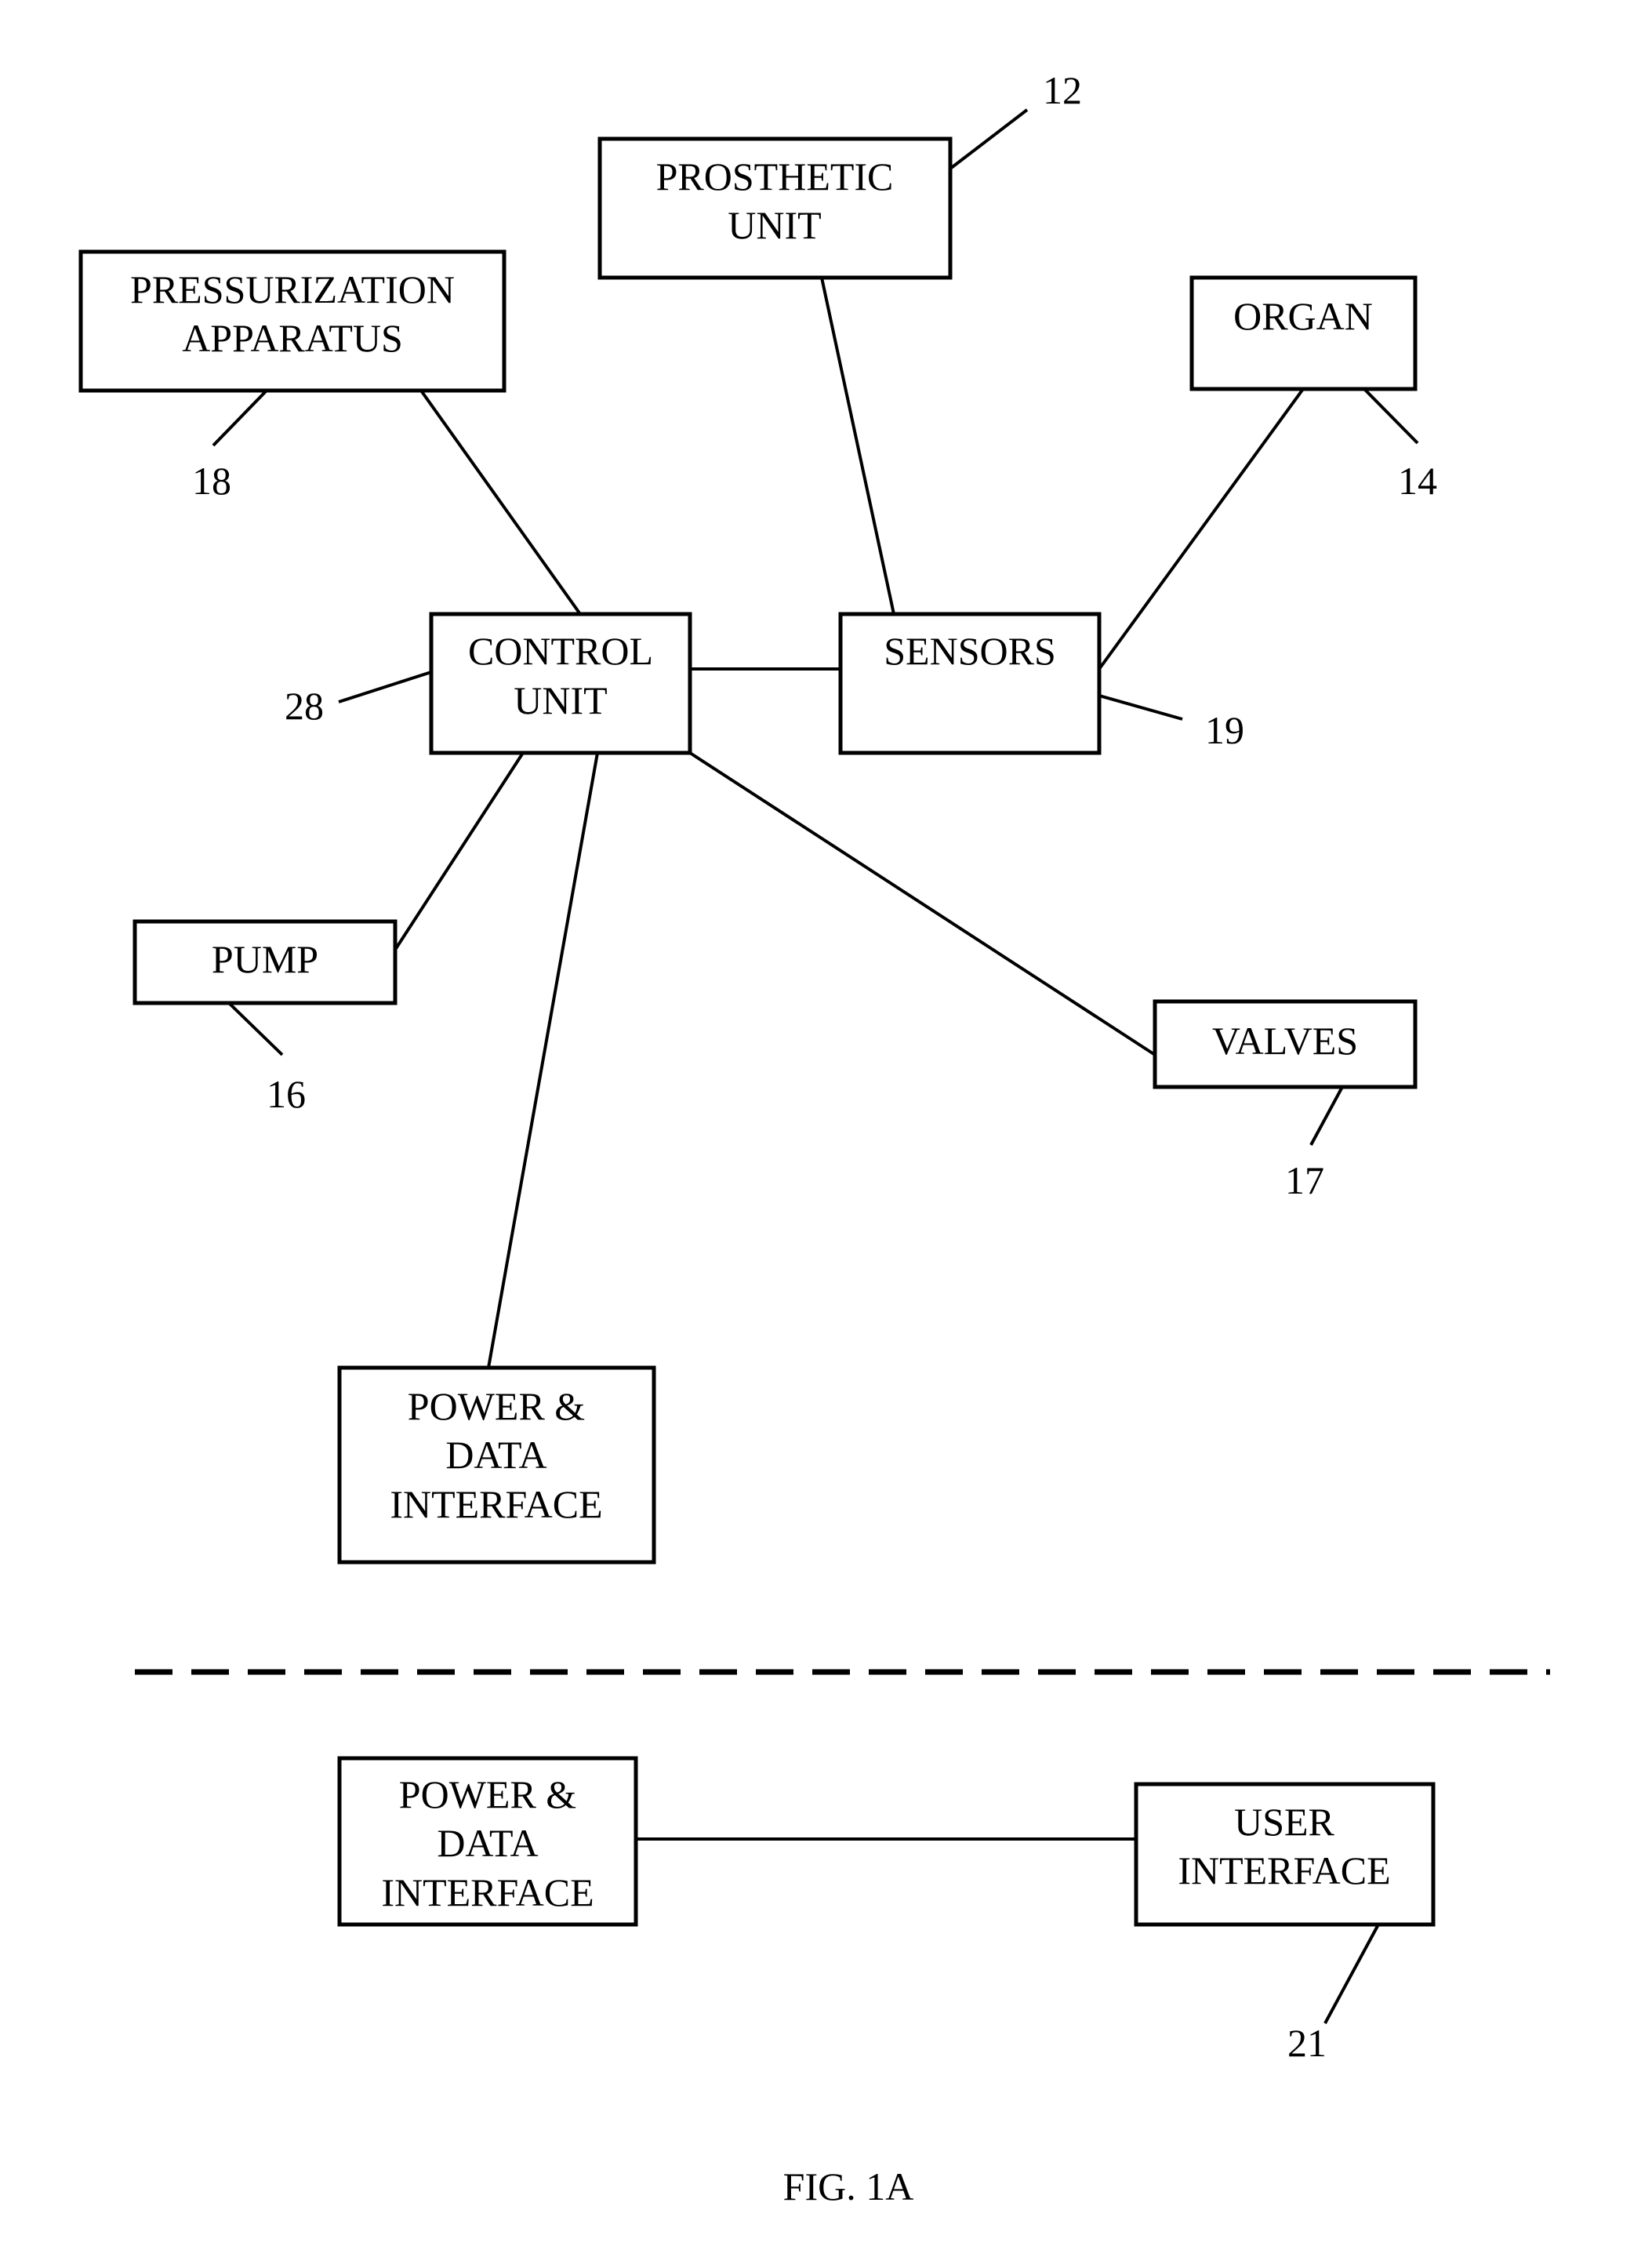 The height and width of the screenshot is (2268, 1652). What do you see at coordinates (922, 903) in the screenshot?
I see `connection-control-valves` at bounding box center [922, 903].